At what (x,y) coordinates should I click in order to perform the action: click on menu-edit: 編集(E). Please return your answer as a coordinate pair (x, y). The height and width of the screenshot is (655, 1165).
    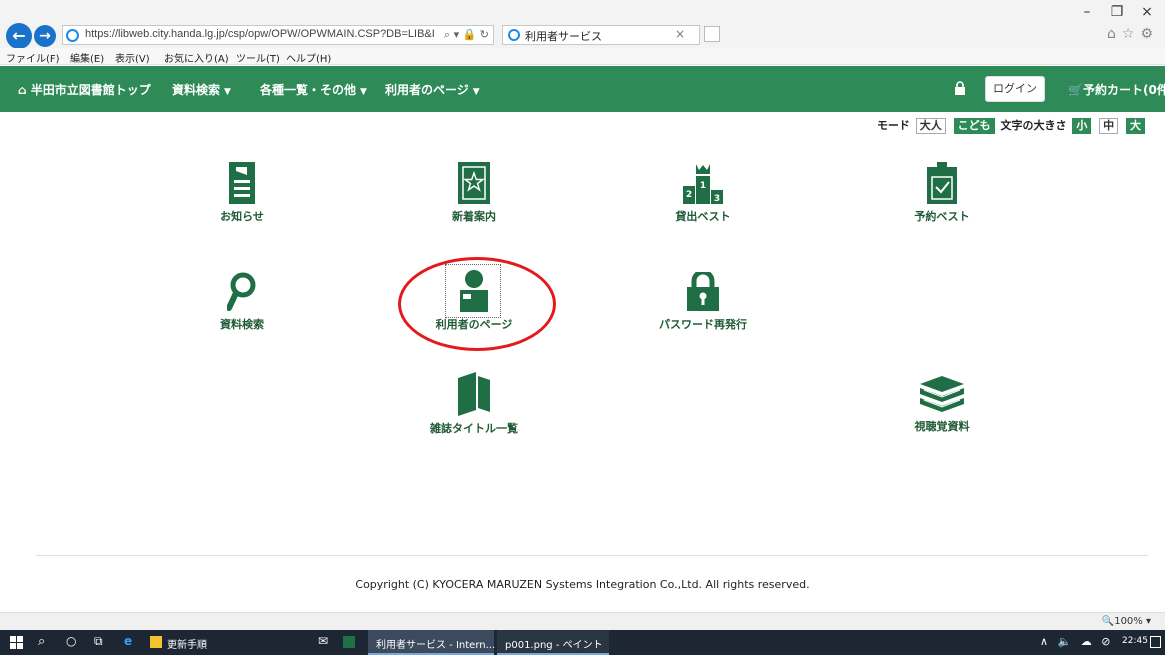
    Looking at the image, I should click on (87, 57).